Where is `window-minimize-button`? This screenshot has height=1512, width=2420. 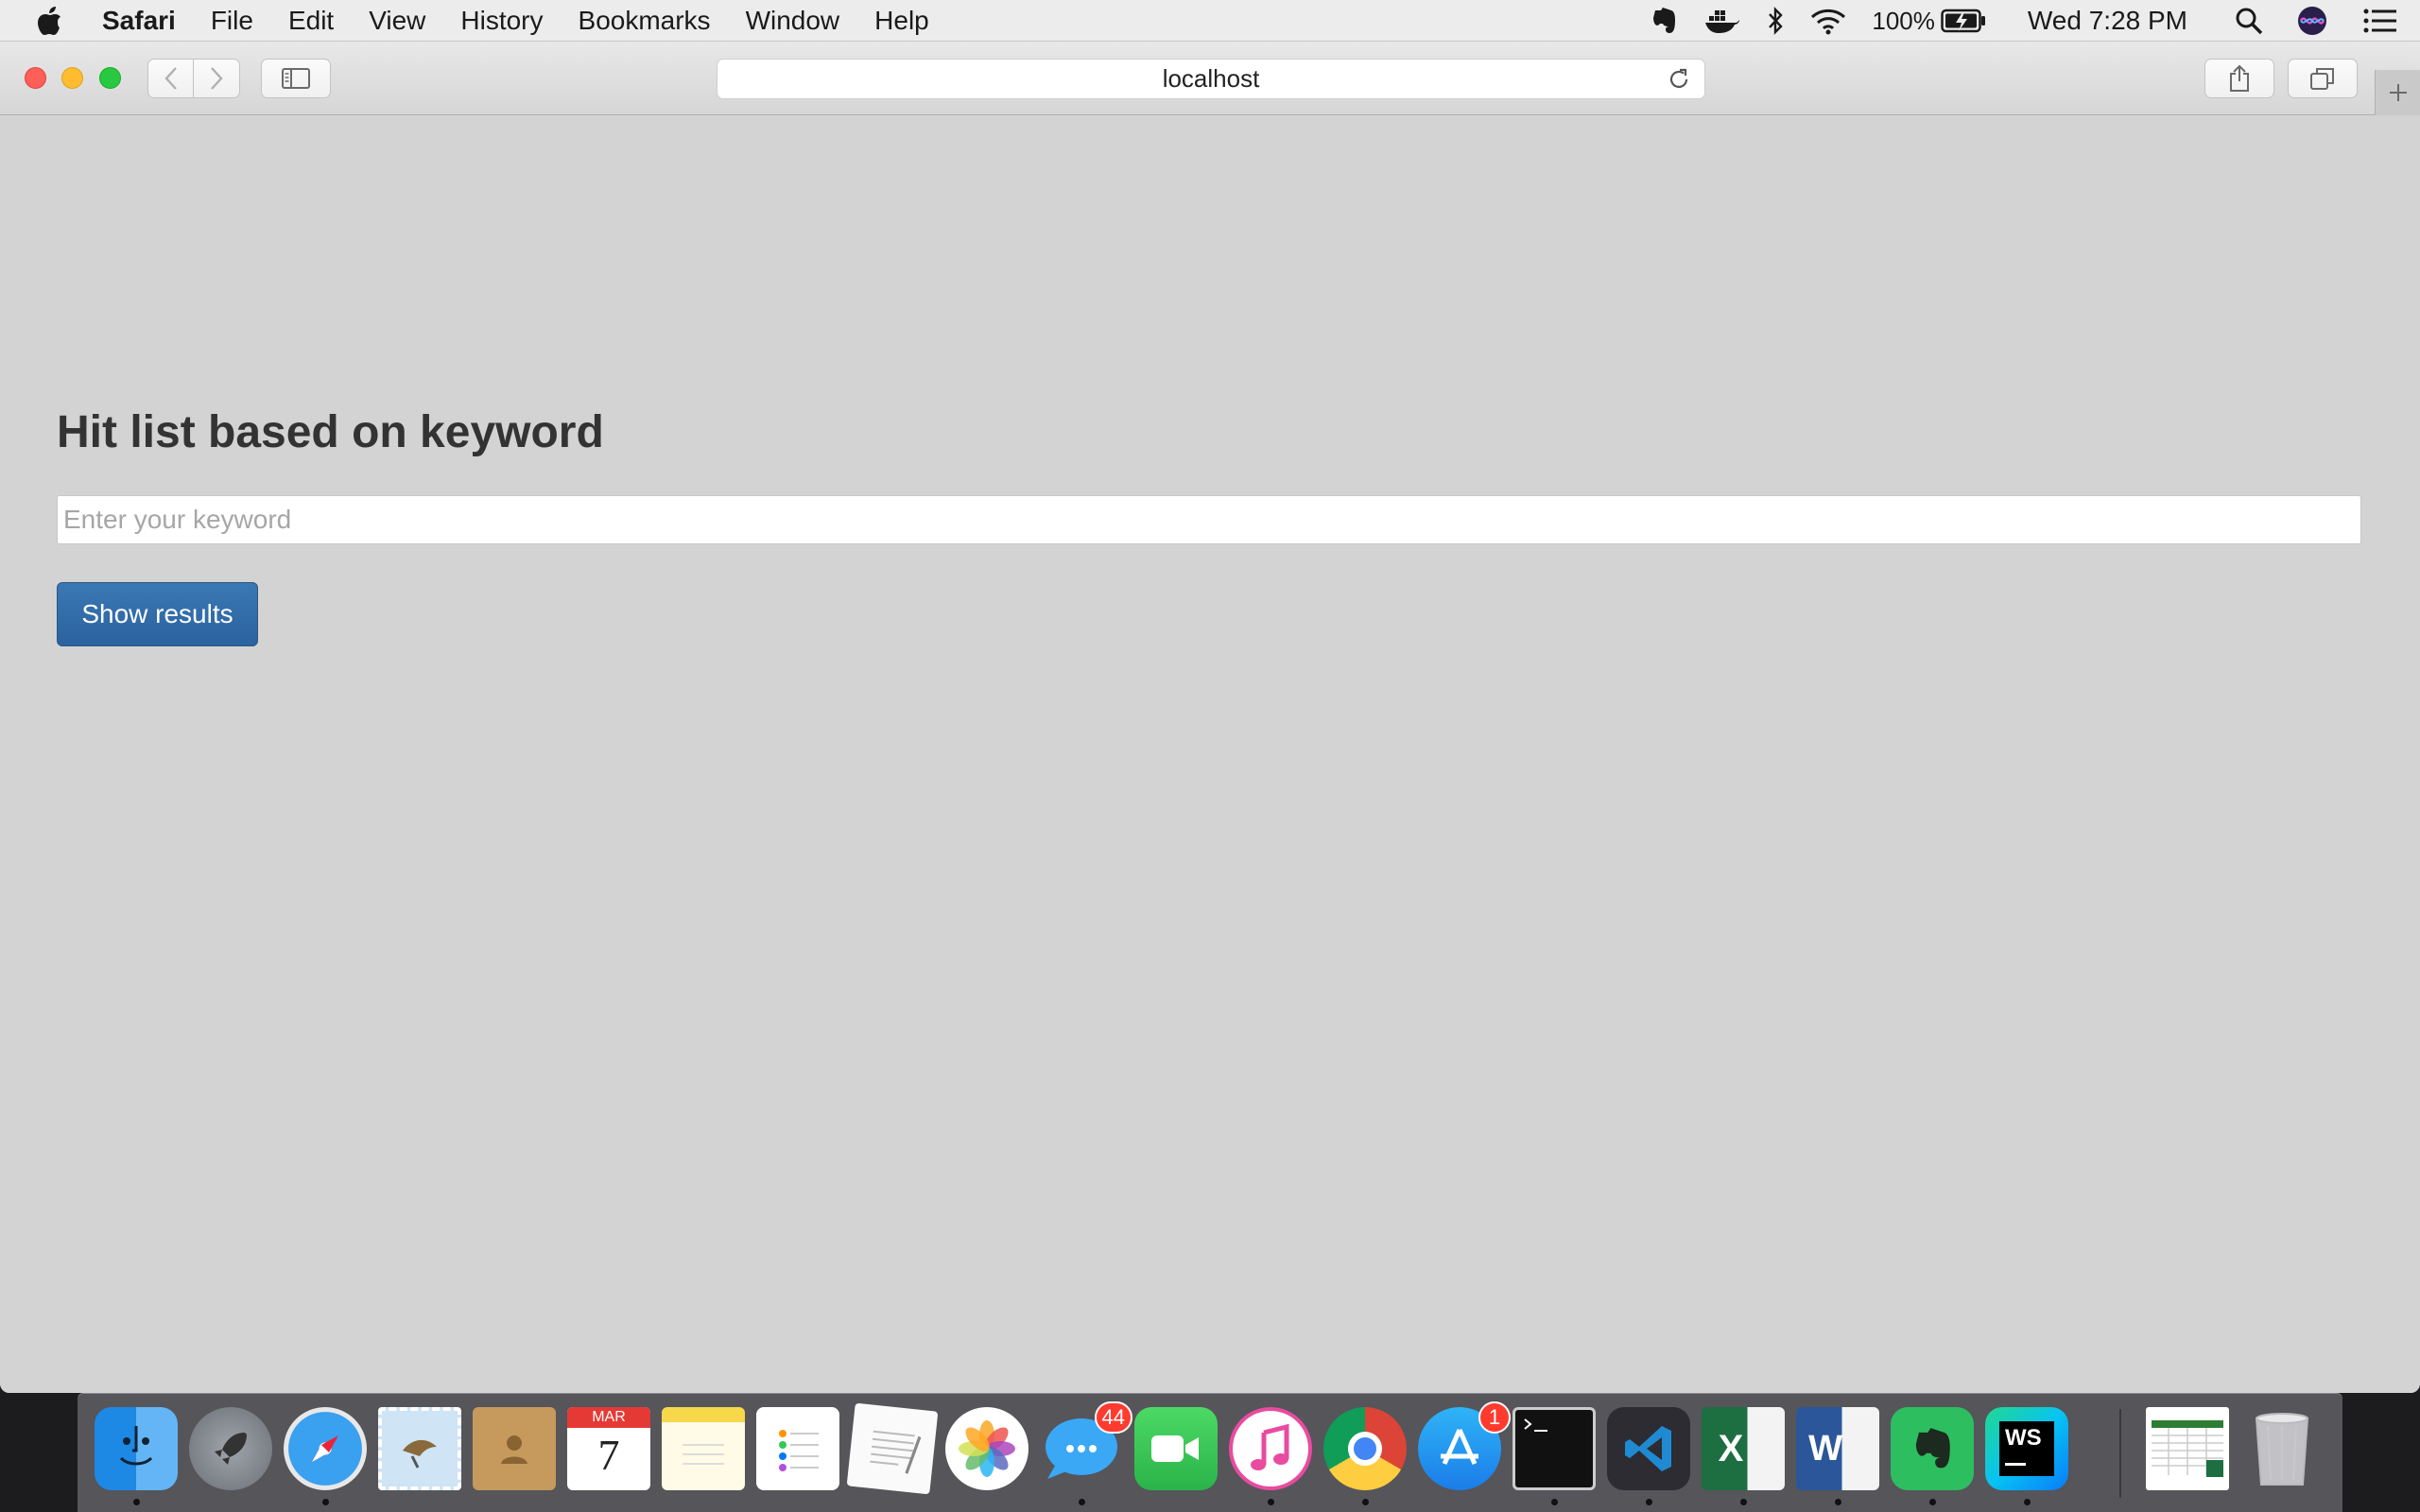
window-minimize-button is located at coordinates (72, 78).